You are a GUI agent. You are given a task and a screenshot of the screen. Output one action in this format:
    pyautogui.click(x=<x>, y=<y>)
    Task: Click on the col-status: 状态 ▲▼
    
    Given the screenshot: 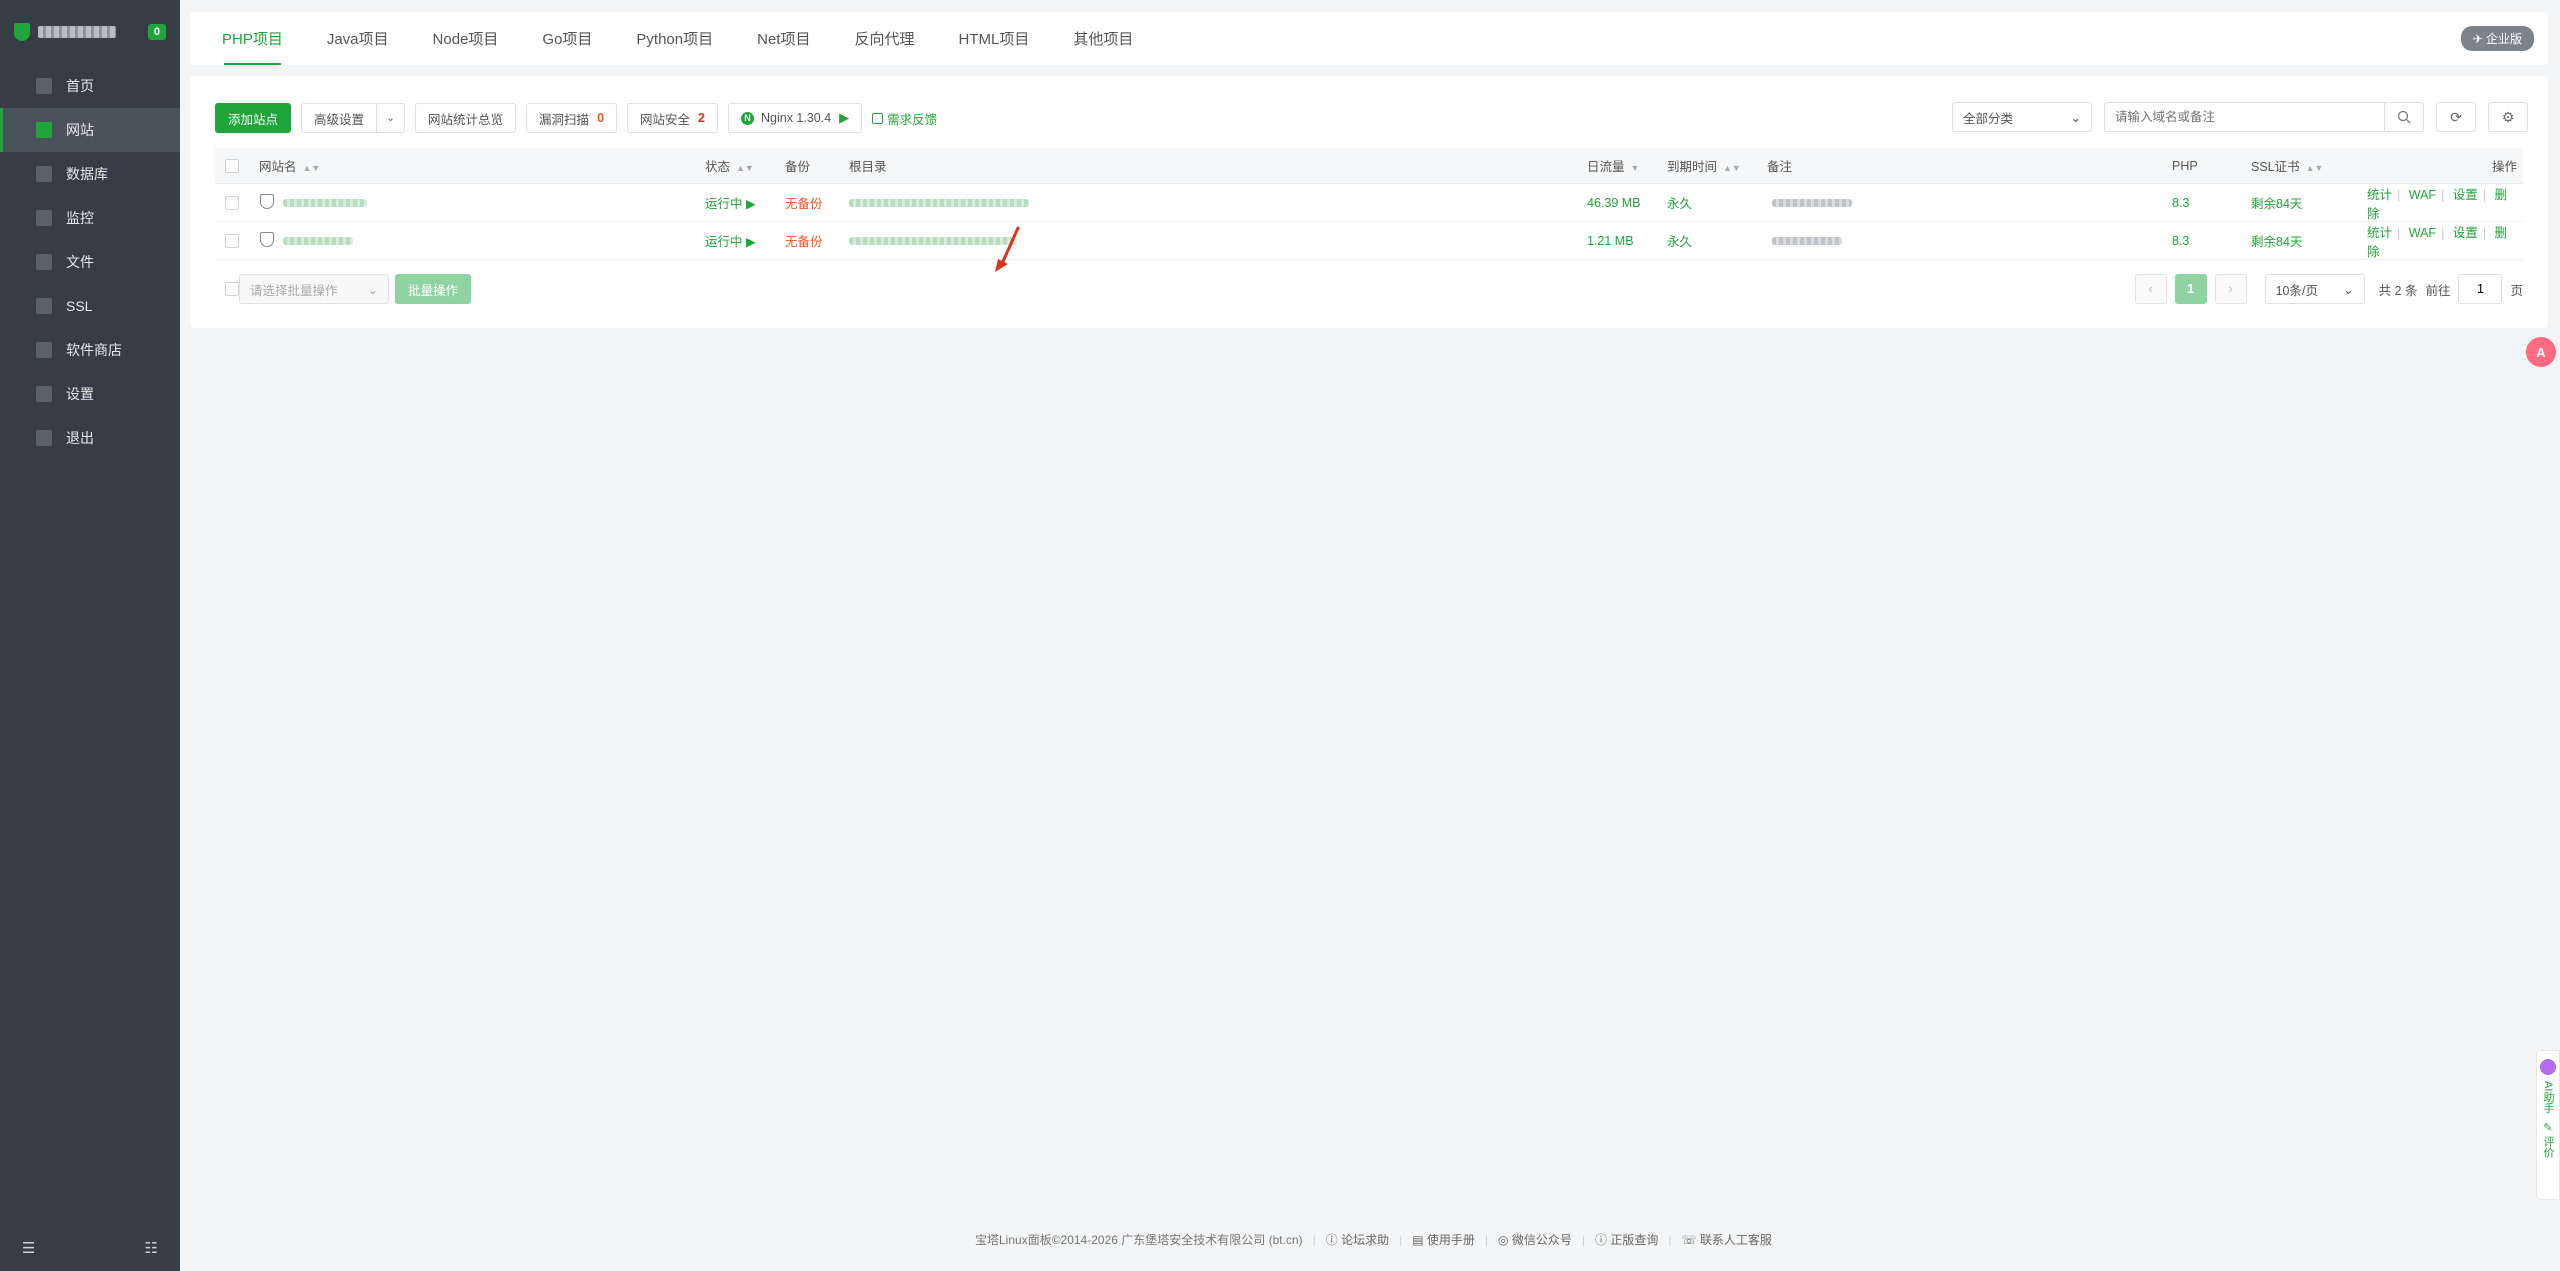 What is the action you would take?
    pyautogui.click(x=729, y=165)
    